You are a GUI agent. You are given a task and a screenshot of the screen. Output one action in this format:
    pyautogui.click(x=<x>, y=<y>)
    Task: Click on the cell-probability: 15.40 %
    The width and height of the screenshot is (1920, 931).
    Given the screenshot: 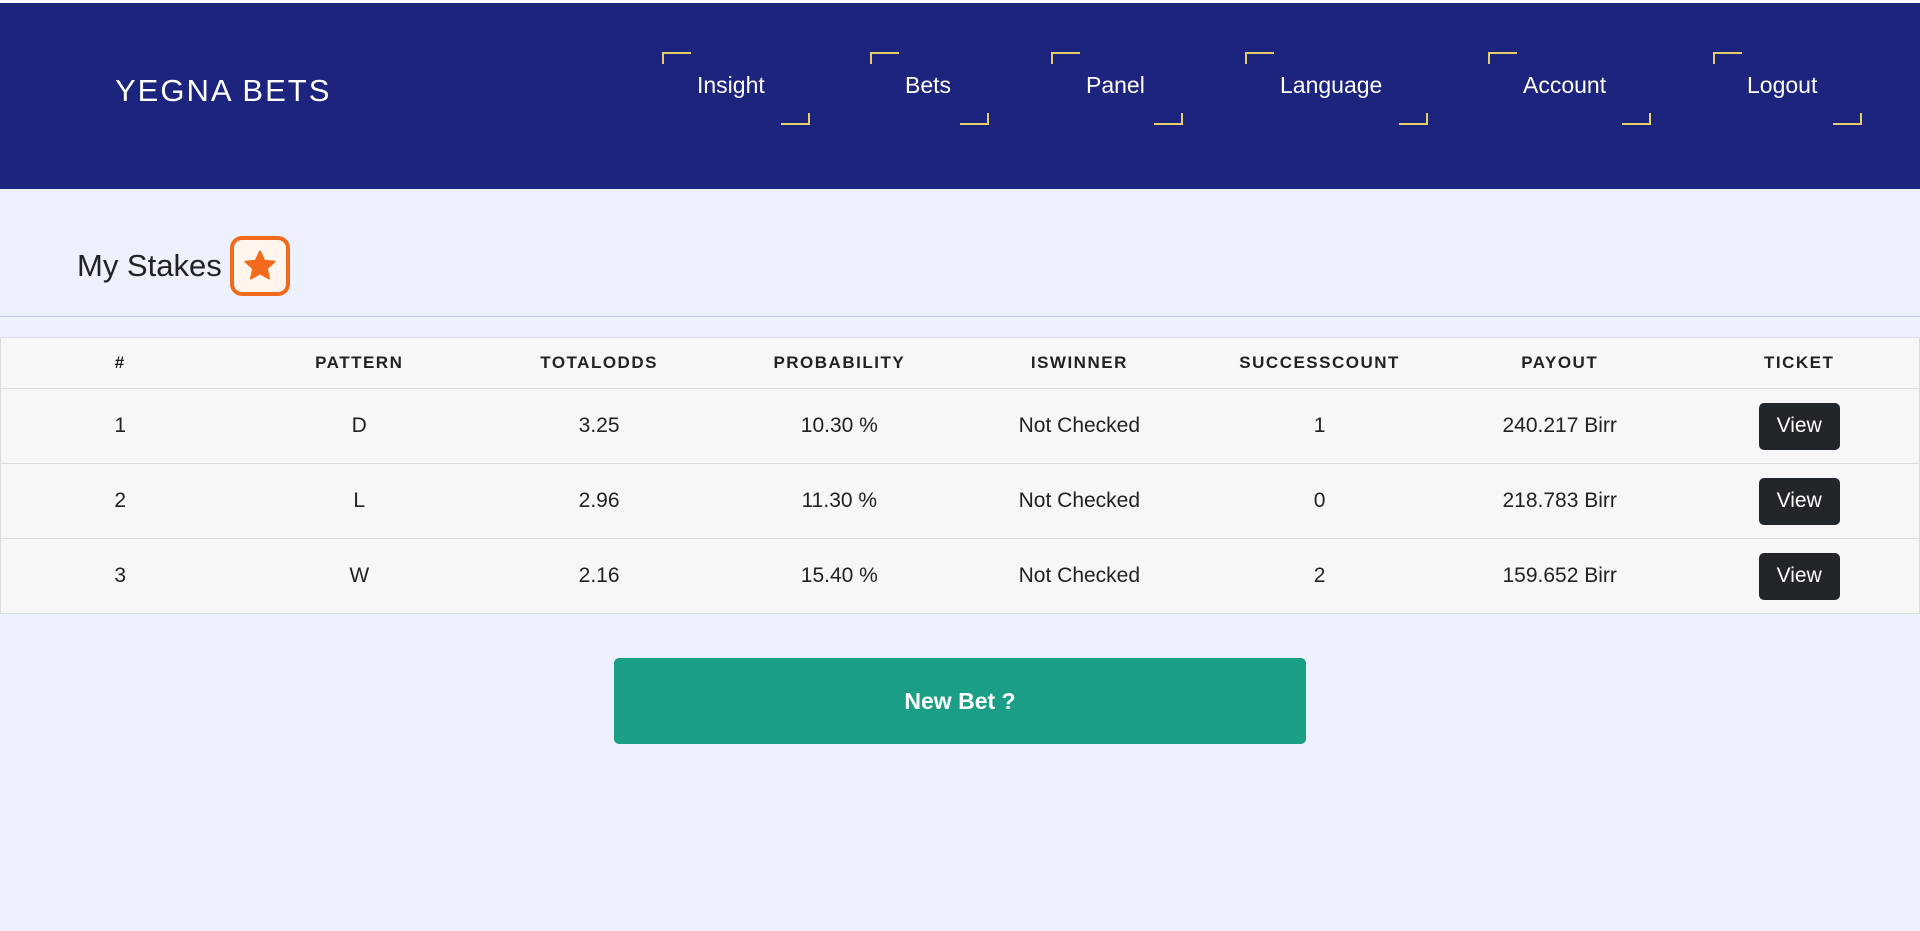 What is the action you would take?
    pyautogui.click(x=839, y=576)
    